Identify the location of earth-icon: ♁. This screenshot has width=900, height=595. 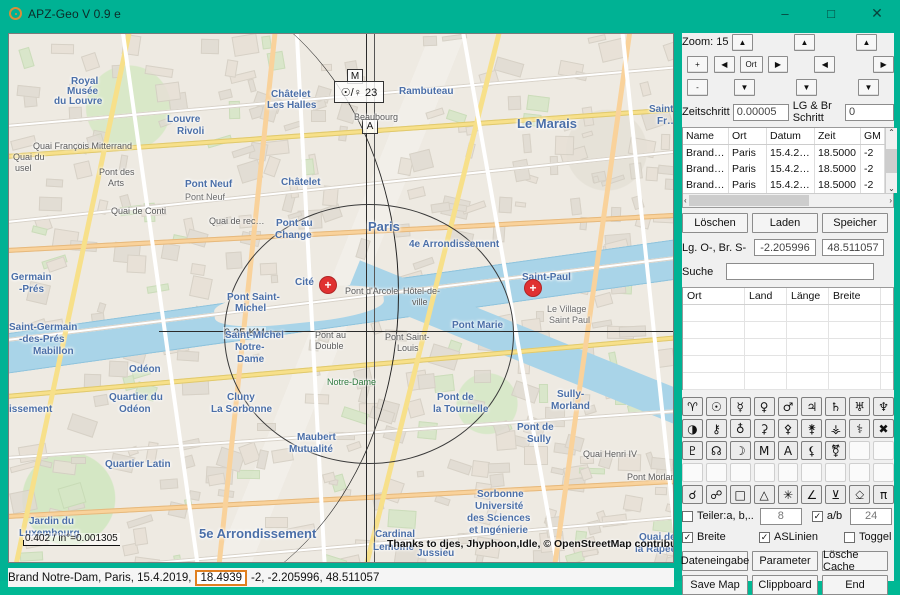
(740, 428).